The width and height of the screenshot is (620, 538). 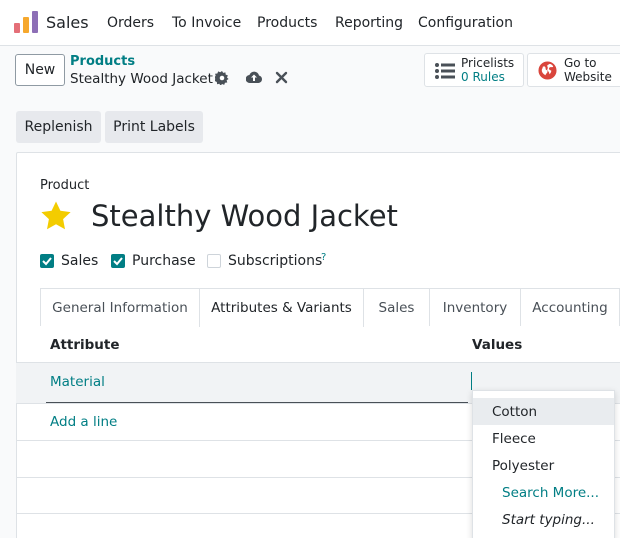 I want to click on dropdown-option-polyester: Polyester, so click(x=543, y=465).